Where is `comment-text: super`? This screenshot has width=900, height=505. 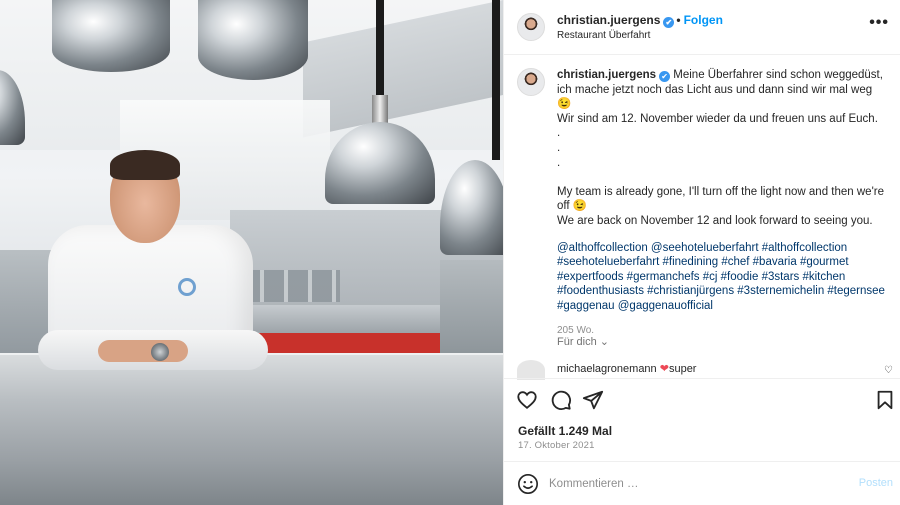 comment-text: super is located at coordinates (682, 369).